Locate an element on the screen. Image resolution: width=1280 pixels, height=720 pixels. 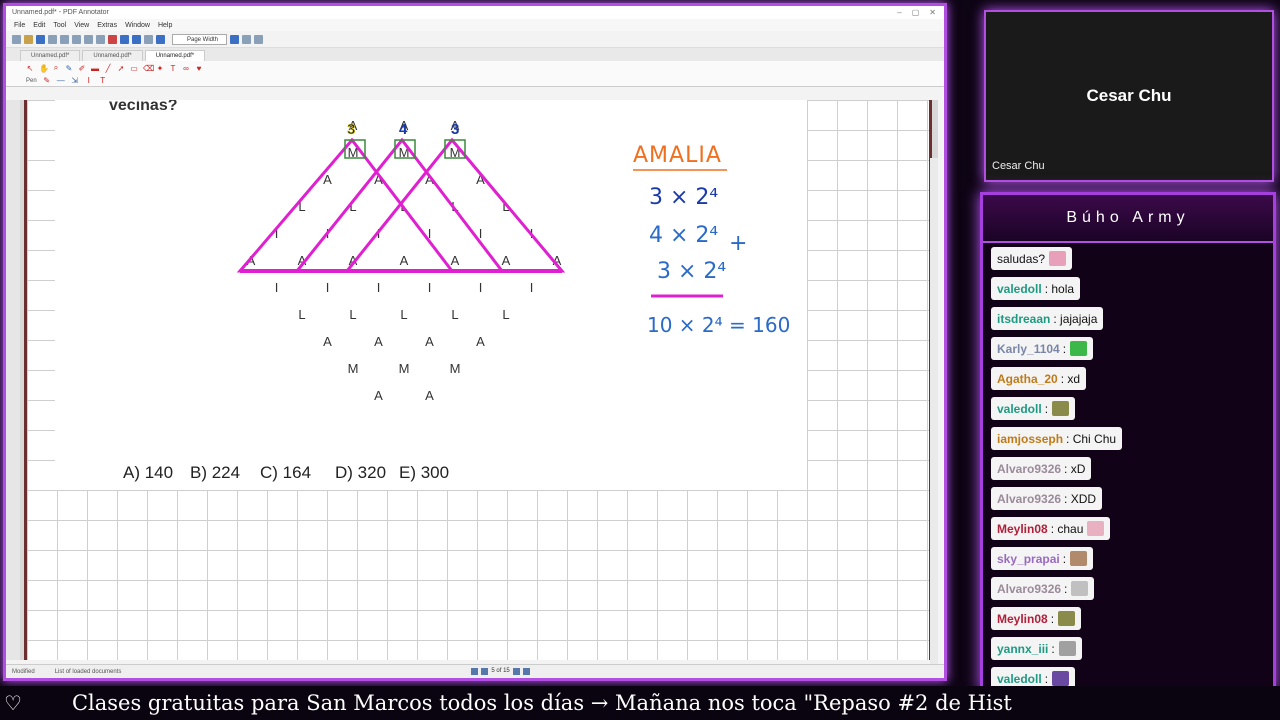
save-icon is located at coordinates (40, 39).